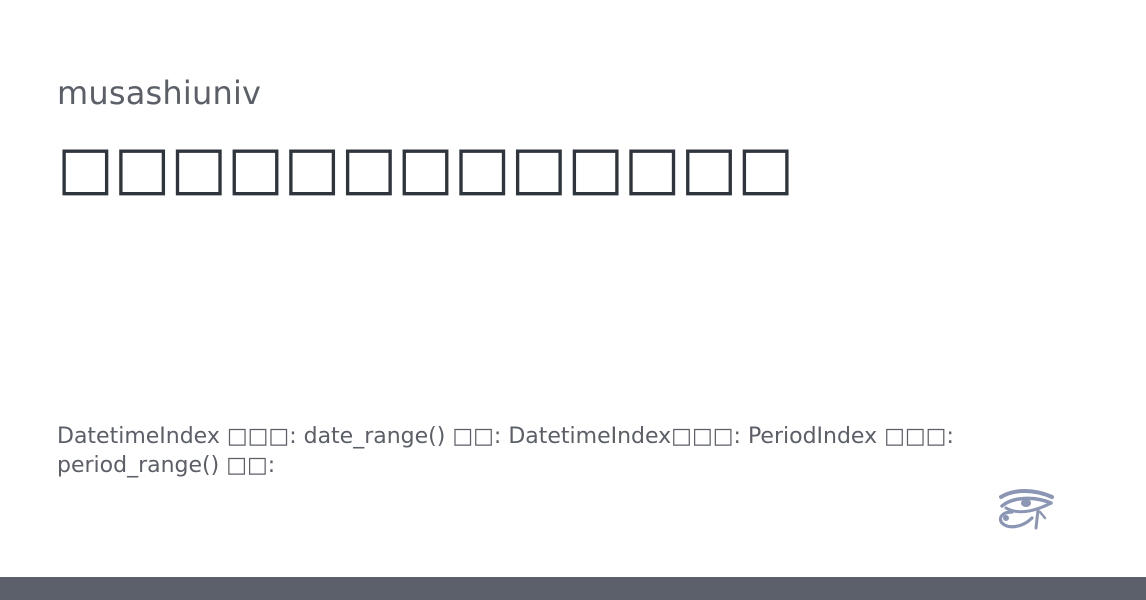 The width and height of the screenshot is (1146, 600). What do you see at coordinates (573, 588) in the screenshot?
I see `footer-bar` at bounding box center [573, 588].